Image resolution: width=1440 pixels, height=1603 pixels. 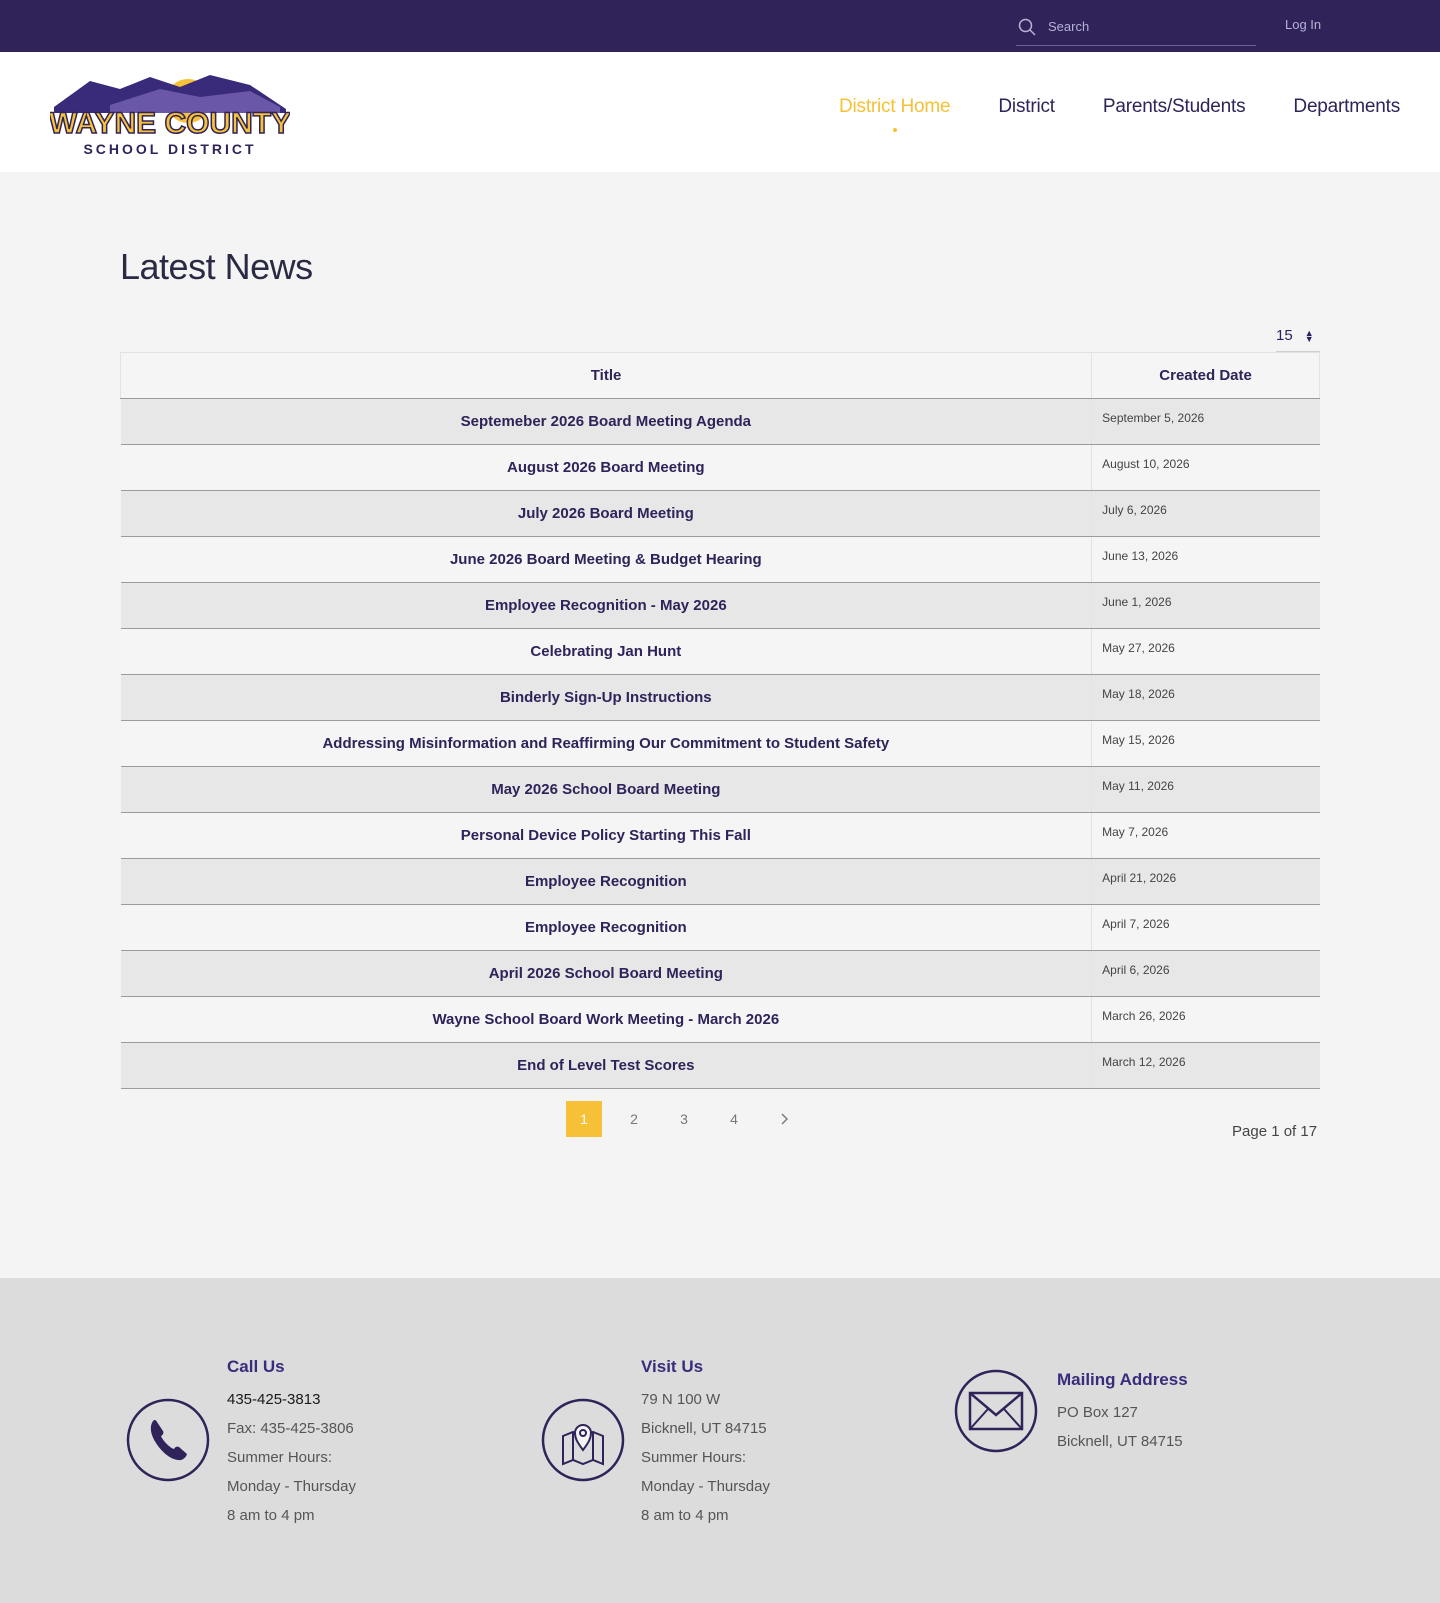 I want to click on news-title-link: Celebrating Jan Hunt, so click(x=605, y=651).